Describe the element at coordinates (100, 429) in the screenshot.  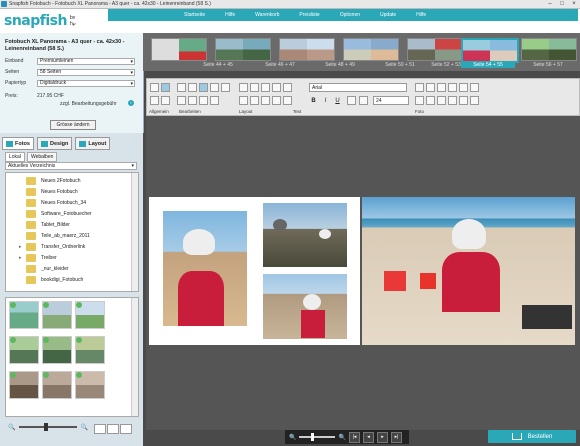
I see `view-grid-button` at that location.